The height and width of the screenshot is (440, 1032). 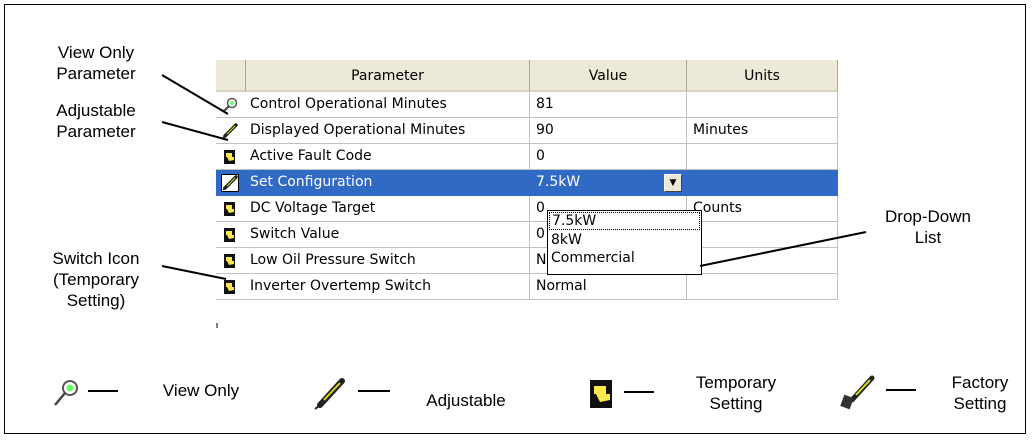 What do you see at coordinates (86, 393) in the screenshot?
I see `view-only-icon` at bounding box center [86, 393].